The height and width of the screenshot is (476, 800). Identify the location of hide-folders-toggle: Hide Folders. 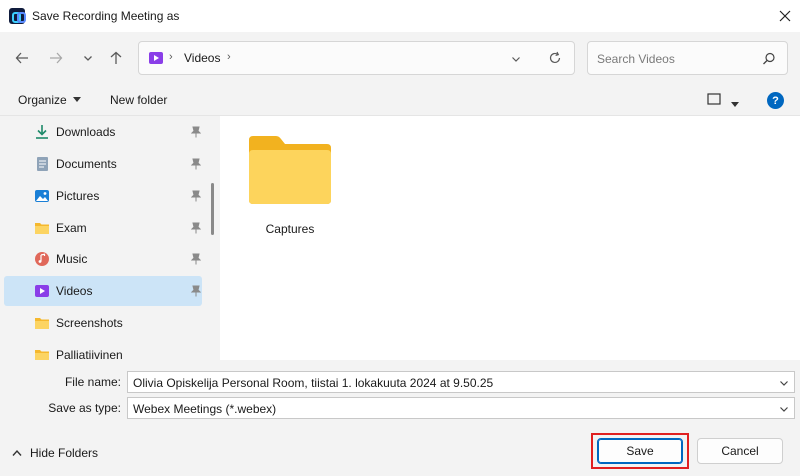
(55, 453).